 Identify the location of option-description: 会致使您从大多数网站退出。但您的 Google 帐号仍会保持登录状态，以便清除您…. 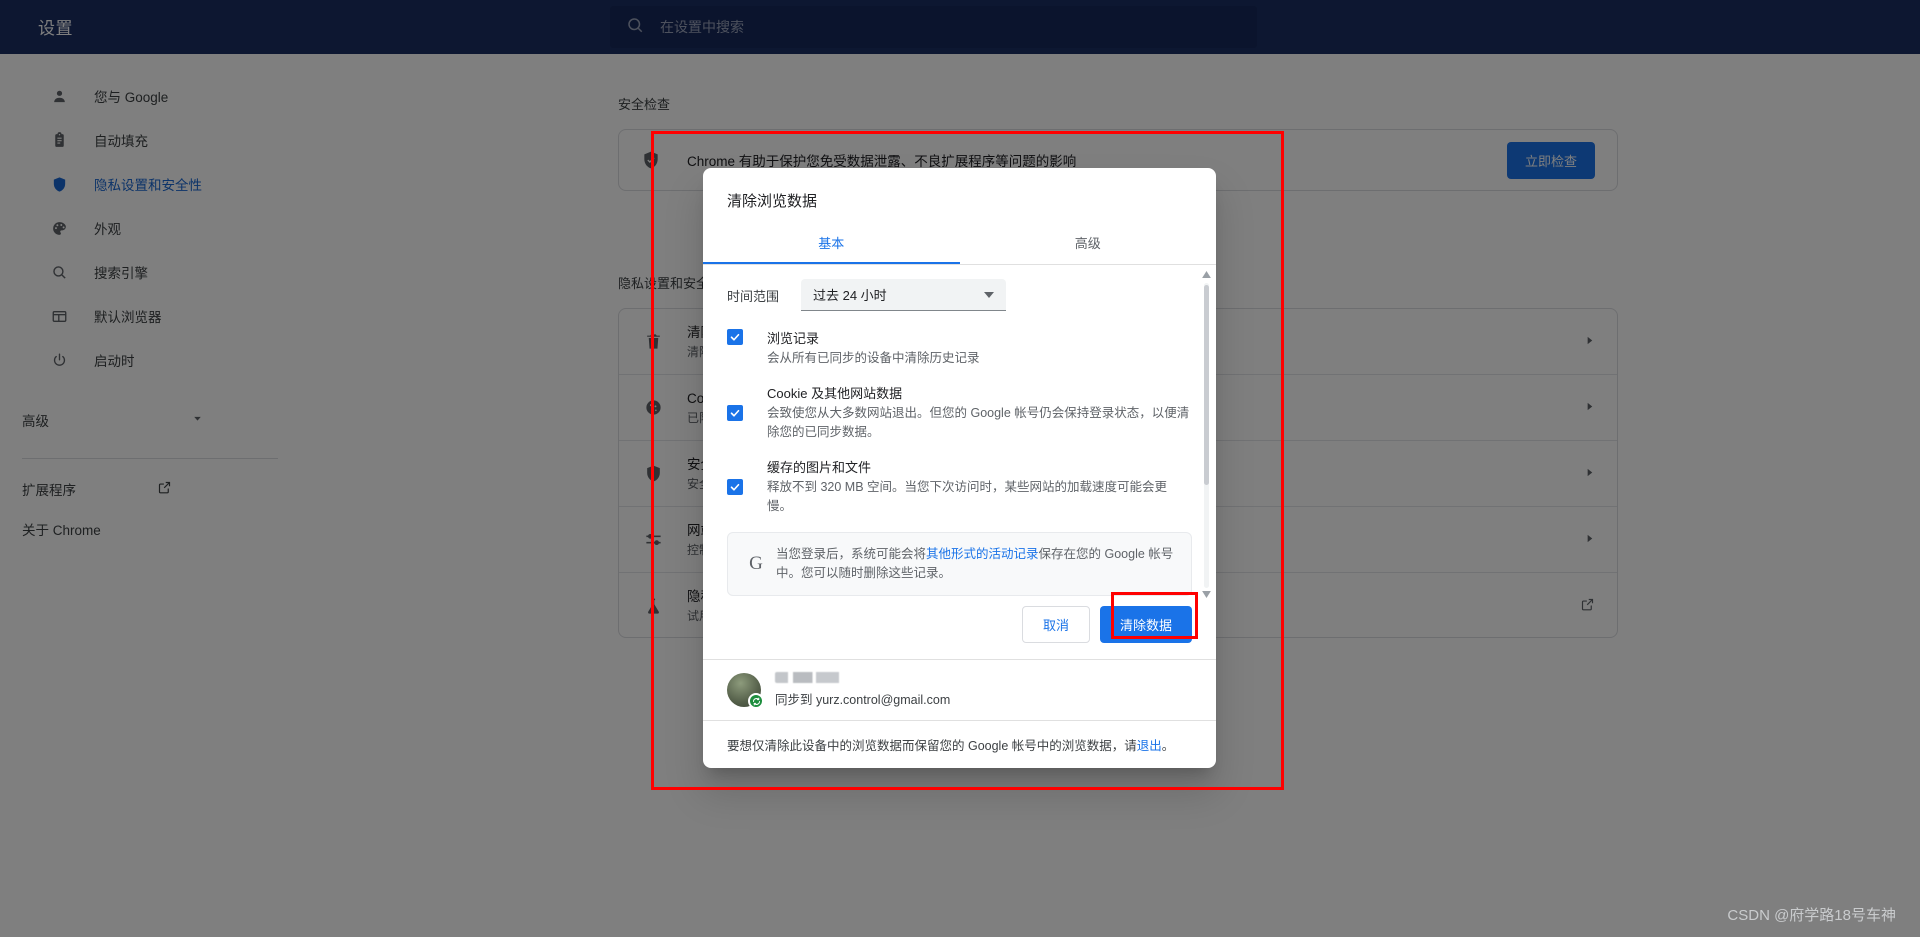
(978, 422).